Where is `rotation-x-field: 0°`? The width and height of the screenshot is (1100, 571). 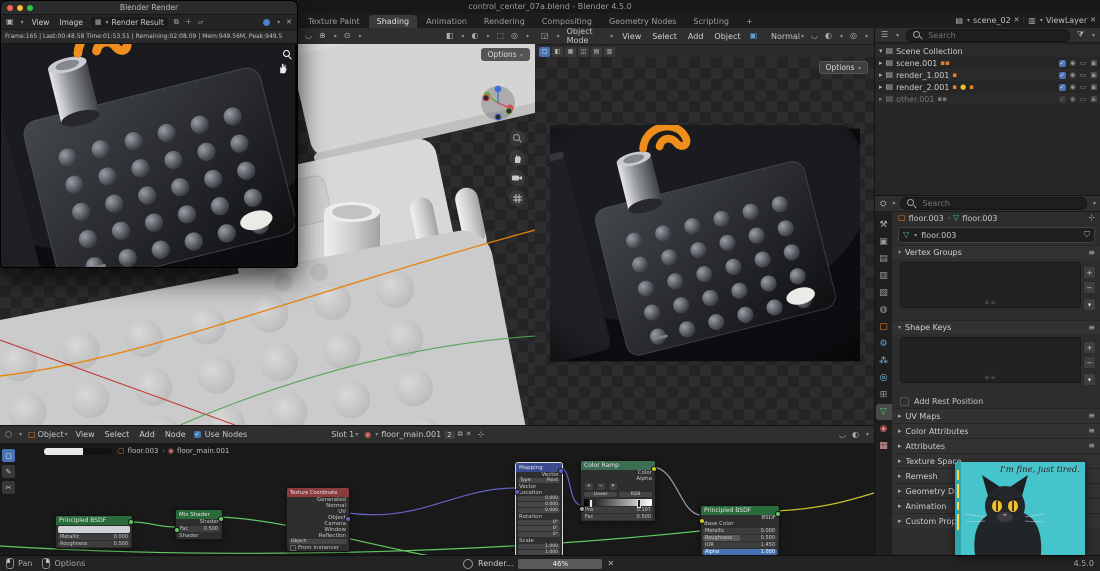
rotation-x-field: 0° is located at coordinates (539, 522).